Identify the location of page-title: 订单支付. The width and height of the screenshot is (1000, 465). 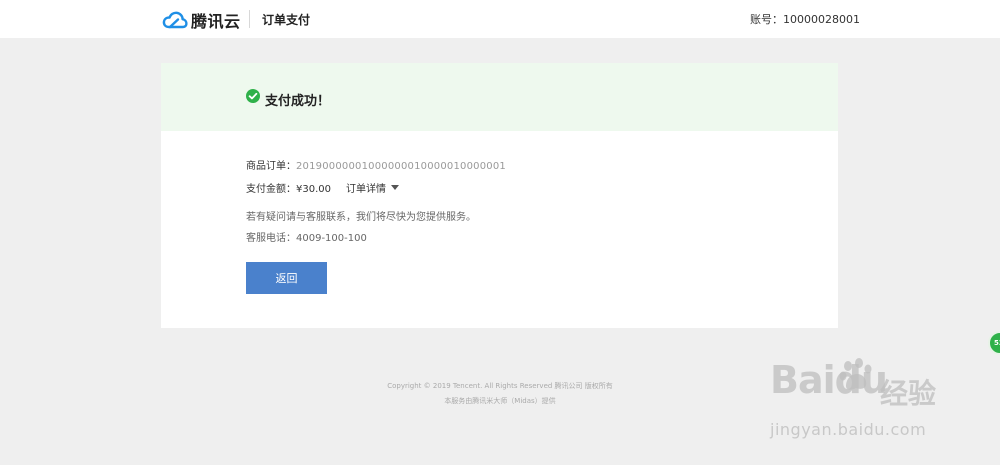
(286, 20).